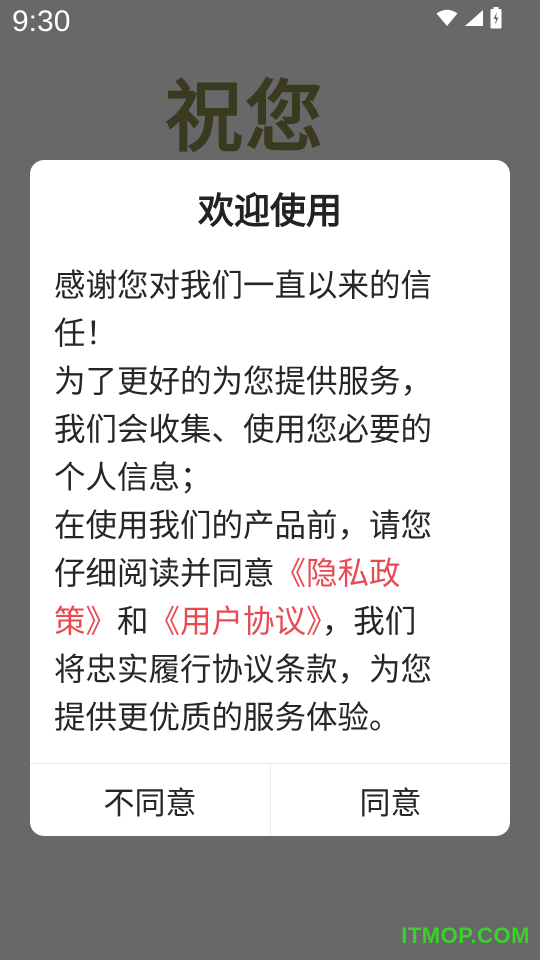 This screenshot has width=540, height=960. Describe the element at coordinates (390, 800) in the screenshot. I see `agree-button: 同意` at that location.